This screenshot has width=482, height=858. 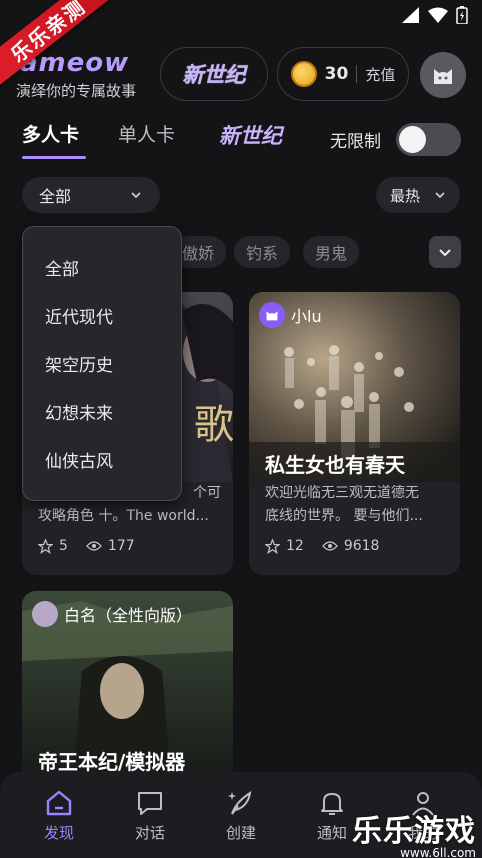 I want to click on star-count: 12, so click(x=295, y=546).